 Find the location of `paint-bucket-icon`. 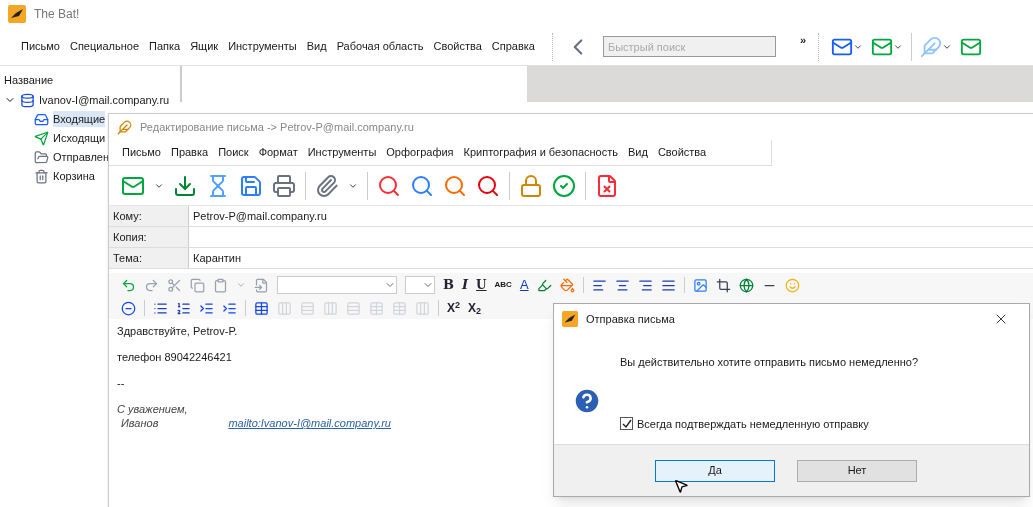

paint-bucket-icon is located at coordinates (567, 285).